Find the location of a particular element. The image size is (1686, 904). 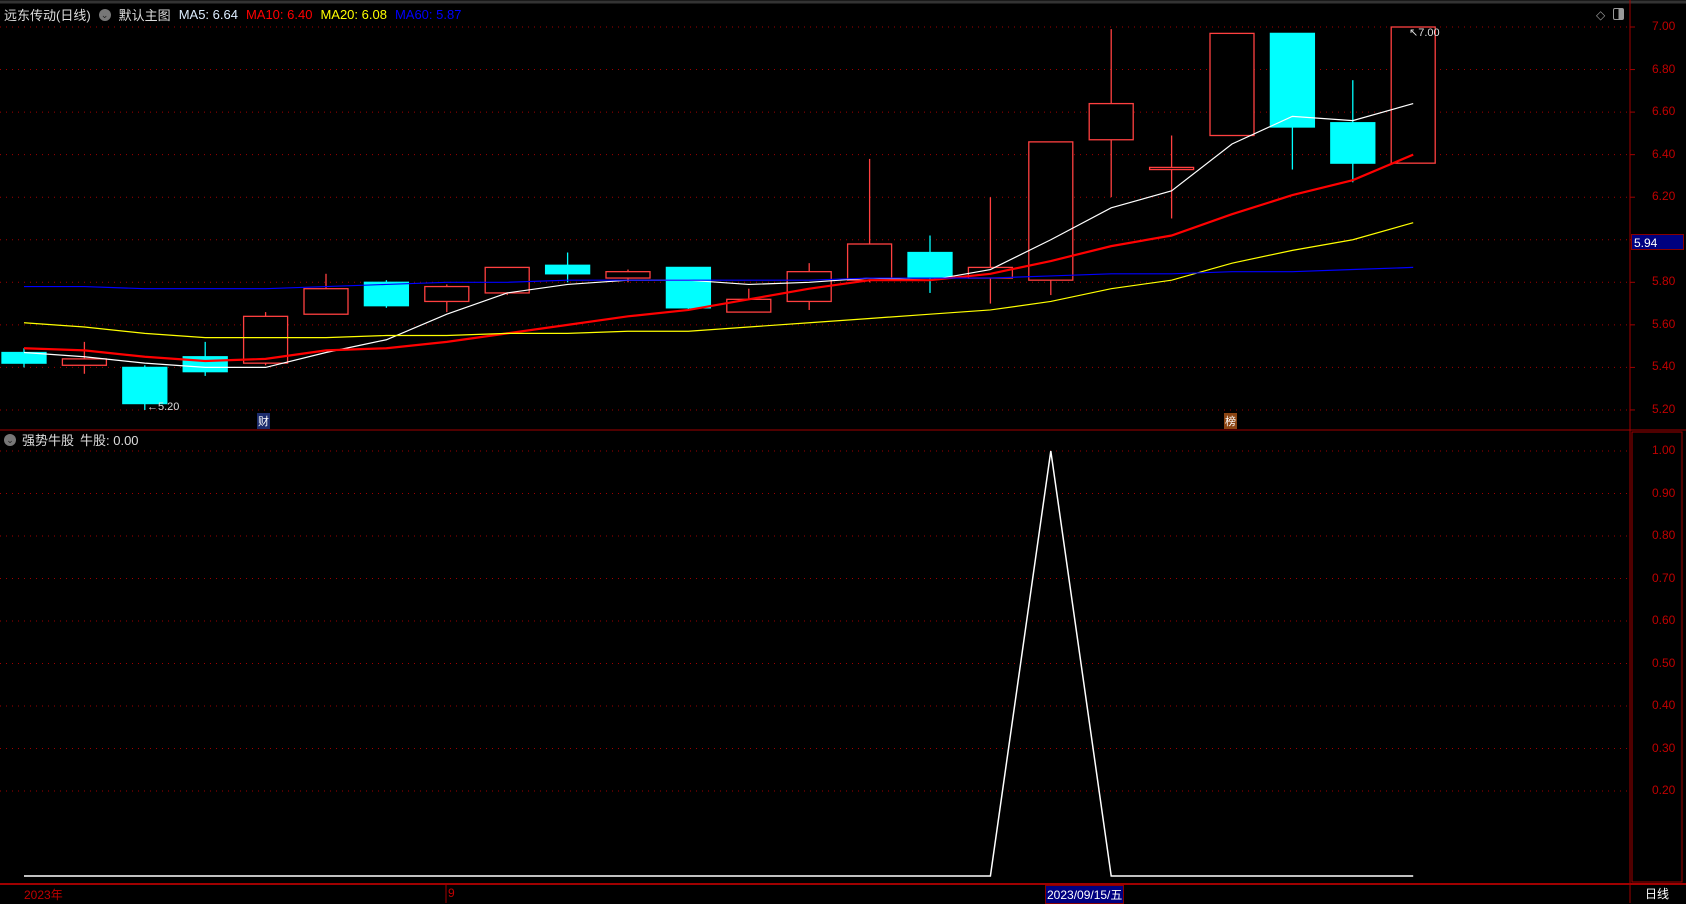

low-price-marker: ←5.20 is located at coordinates (163, 407).